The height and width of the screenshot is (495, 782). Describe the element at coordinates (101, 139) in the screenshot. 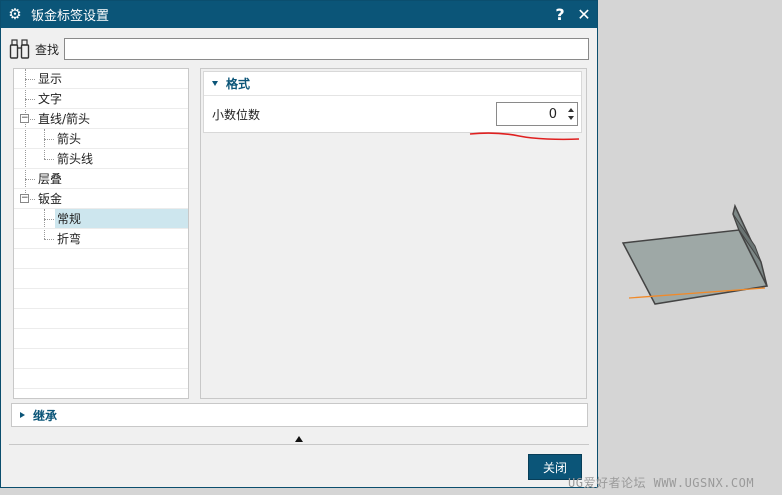

I see `tree-item-arrowhead: 箭头` at that location.